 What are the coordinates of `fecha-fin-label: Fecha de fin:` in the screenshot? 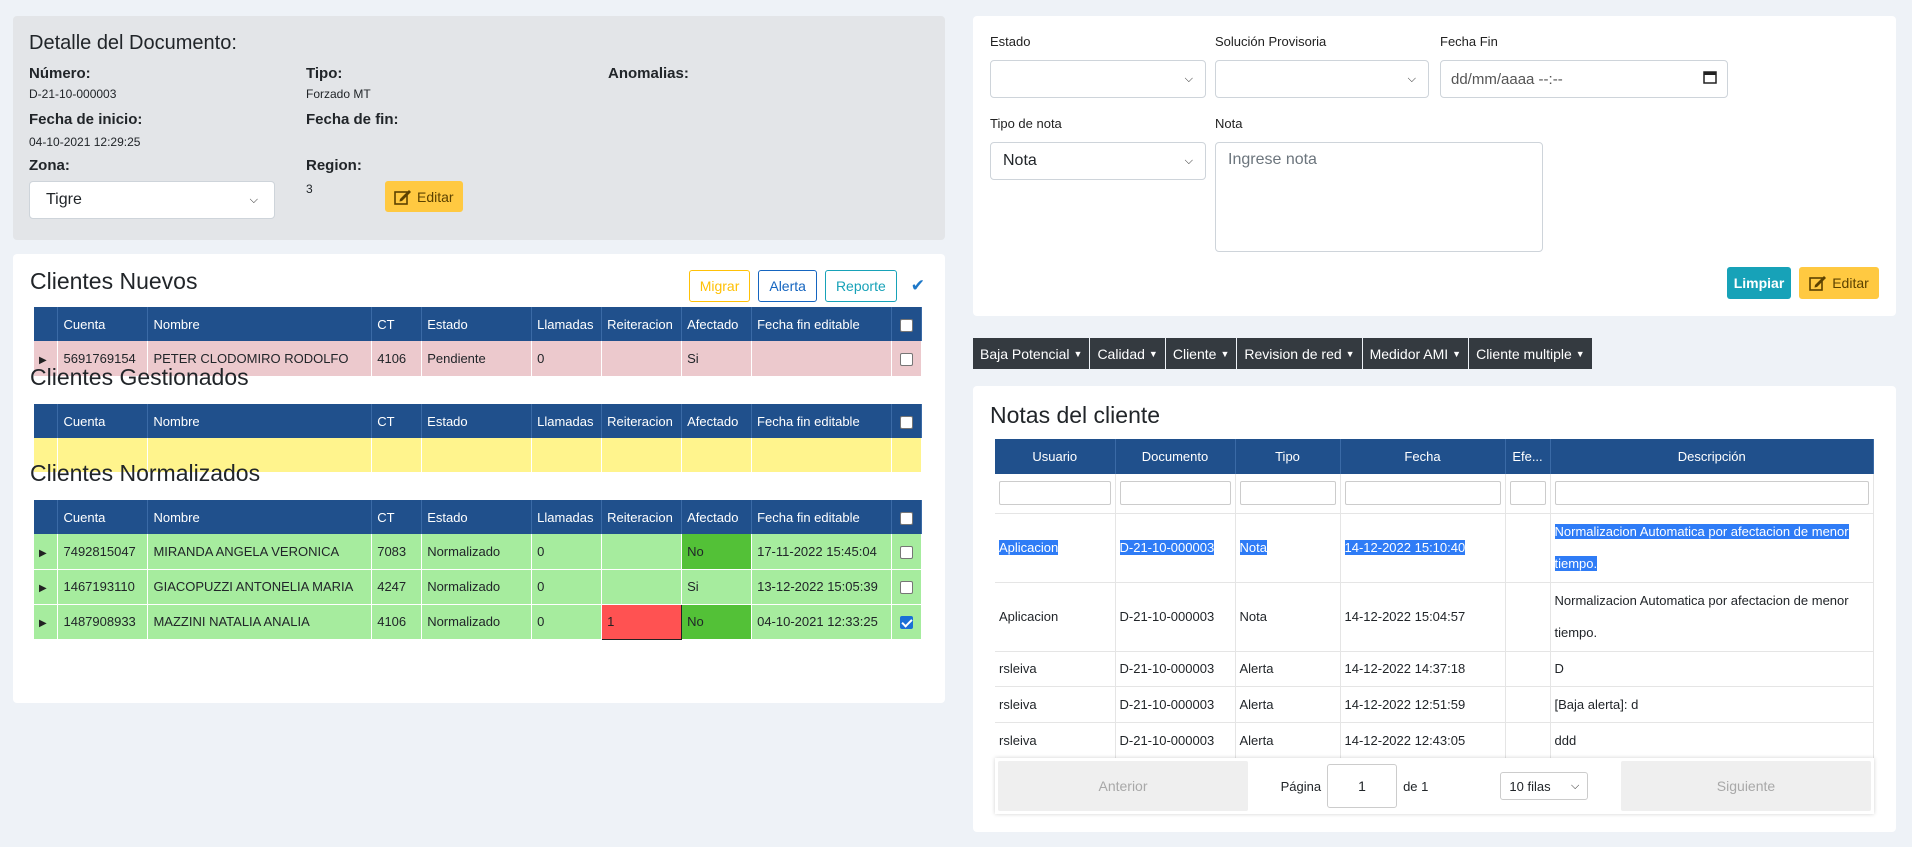 It's located at (352, 119).